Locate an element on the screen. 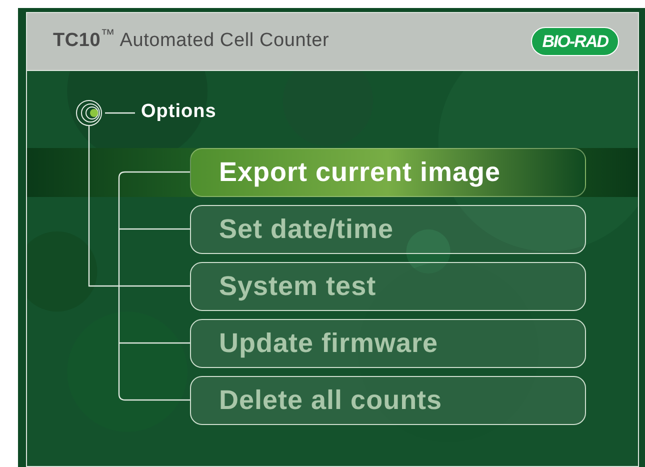 This screenshot has height=467, width=645. menu-item: Set date/time is located at coordinates (388, 229).